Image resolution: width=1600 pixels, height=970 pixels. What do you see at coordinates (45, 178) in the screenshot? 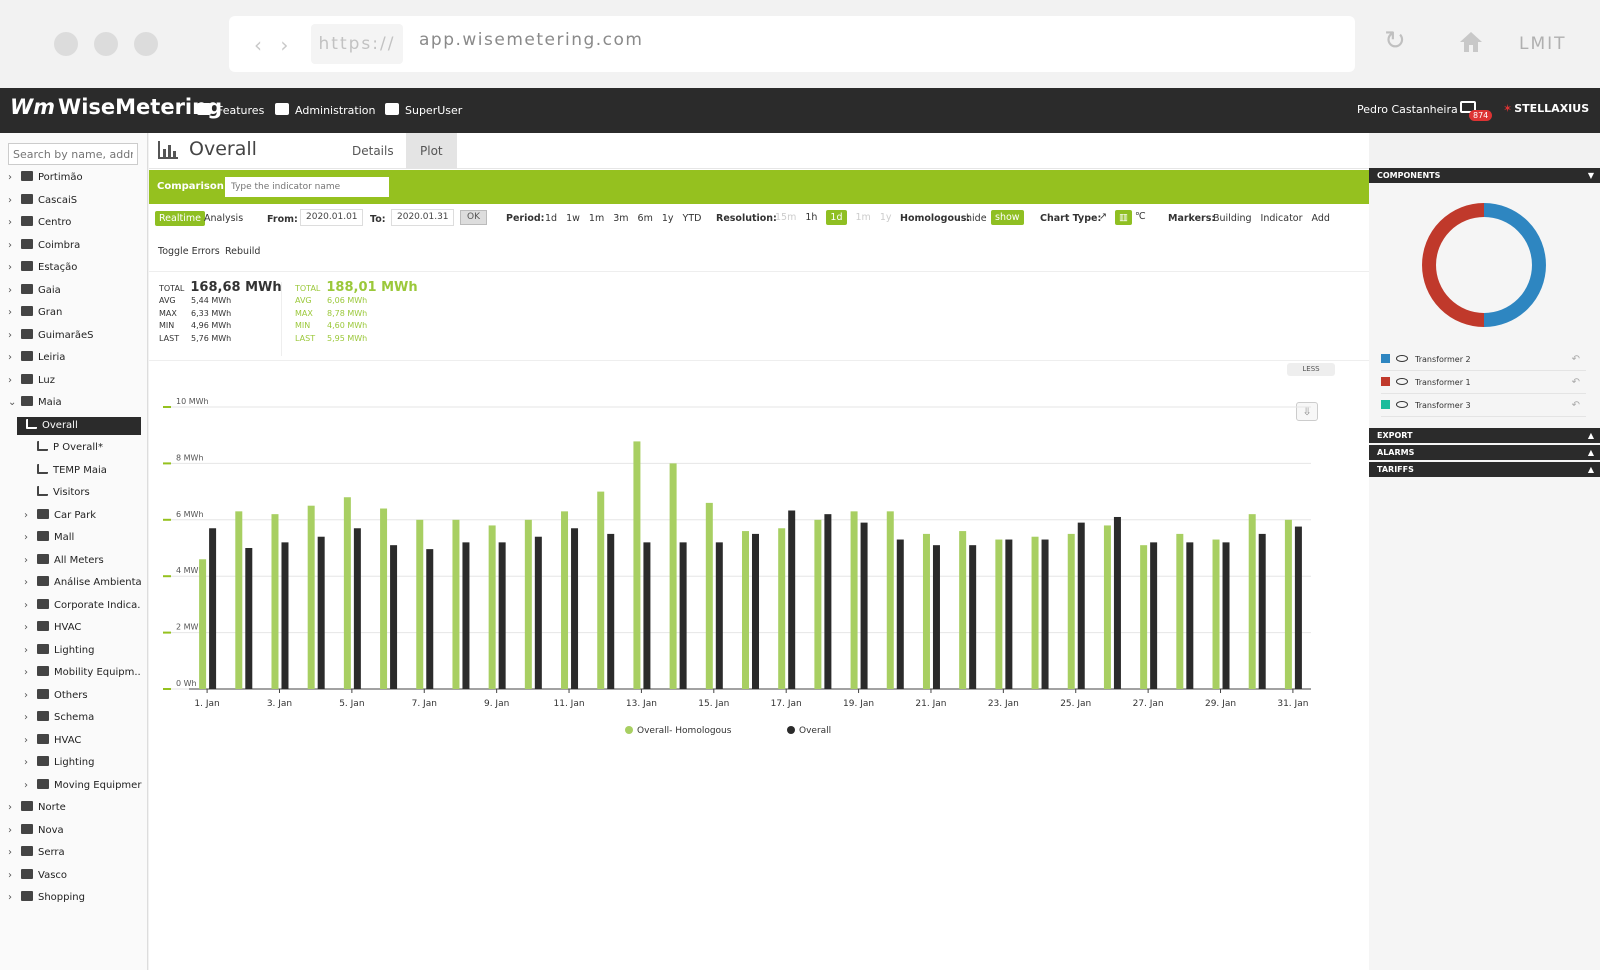
I see `tree-item: › Portimão` at bounding box center [45, 178].